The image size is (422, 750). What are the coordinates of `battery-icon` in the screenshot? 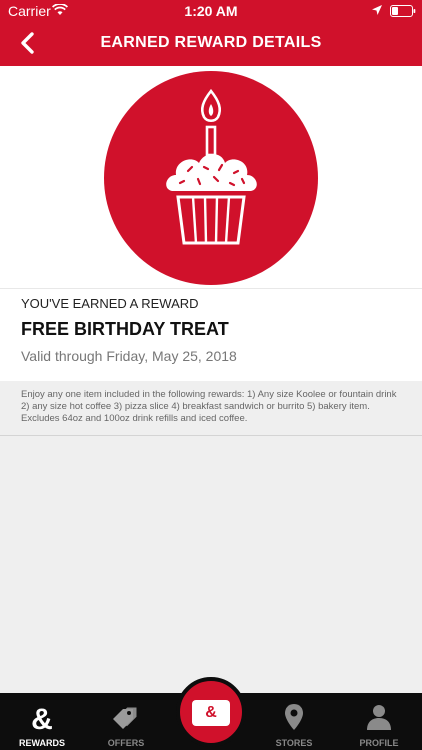 It's located at (403, 11).